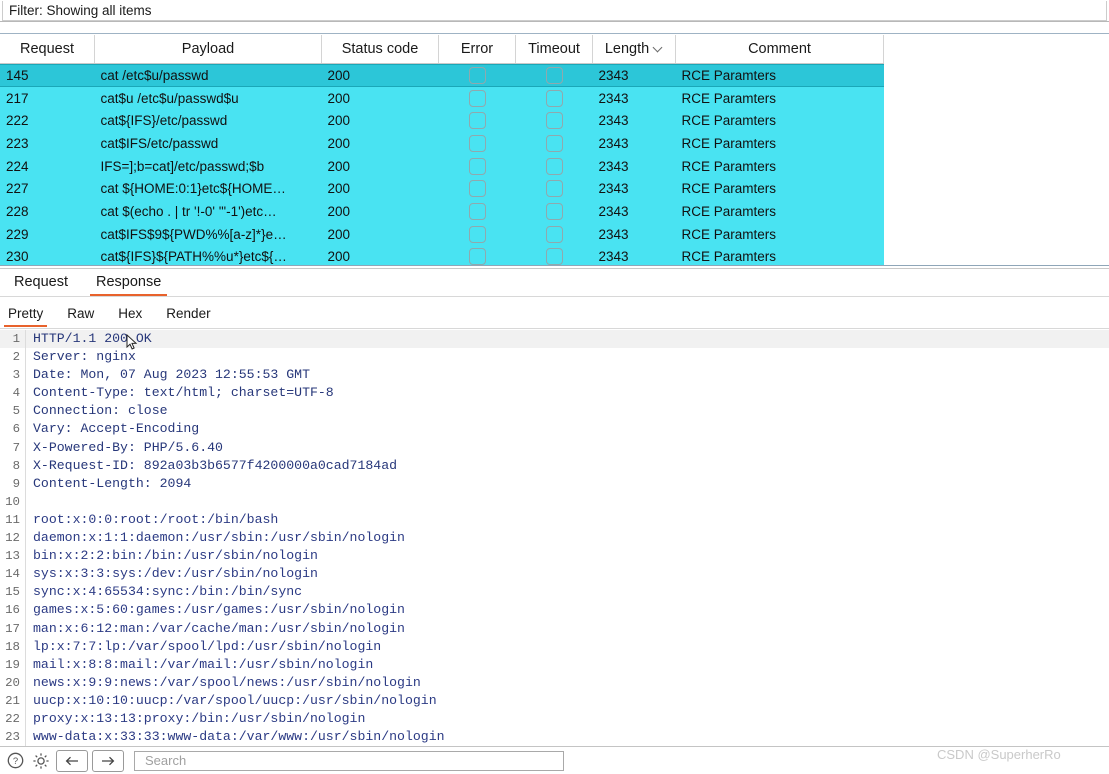  Describe the element at coordinates (13, 447) in the screenshot. I see `line-number: 7` at that location.